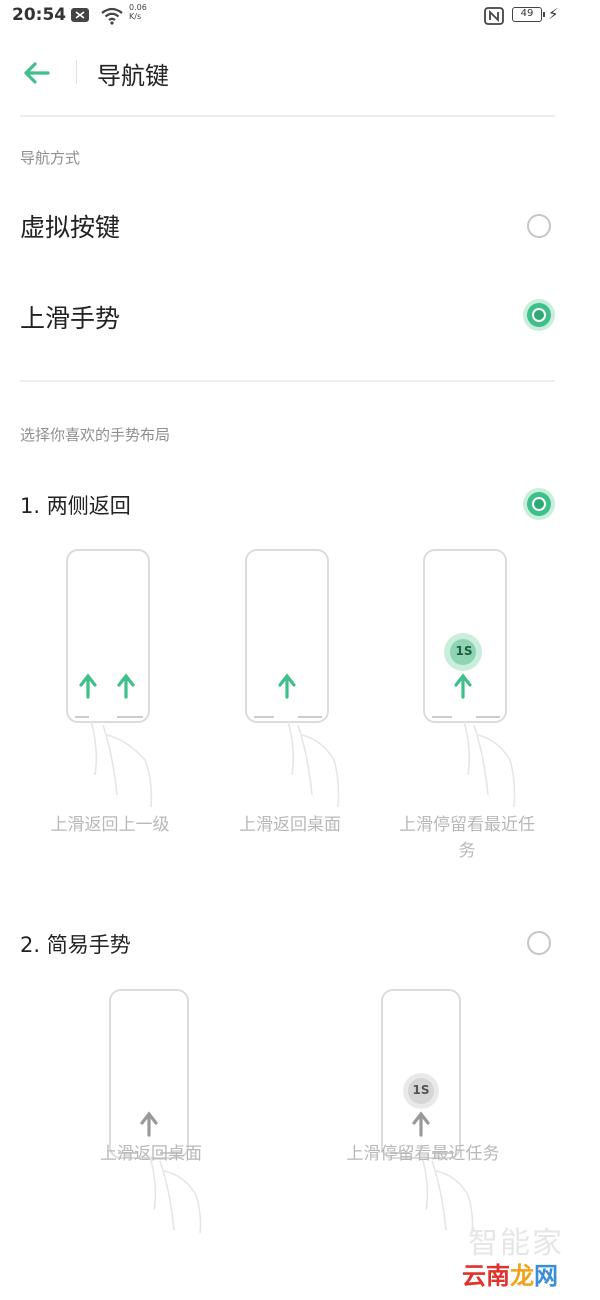 This screenshot has height=1300, width=600. What do you see at coordinates (510, 1276) in the screenshot?
I see `site-watermark: 云南龙网` at bounding box center [510, 1276].